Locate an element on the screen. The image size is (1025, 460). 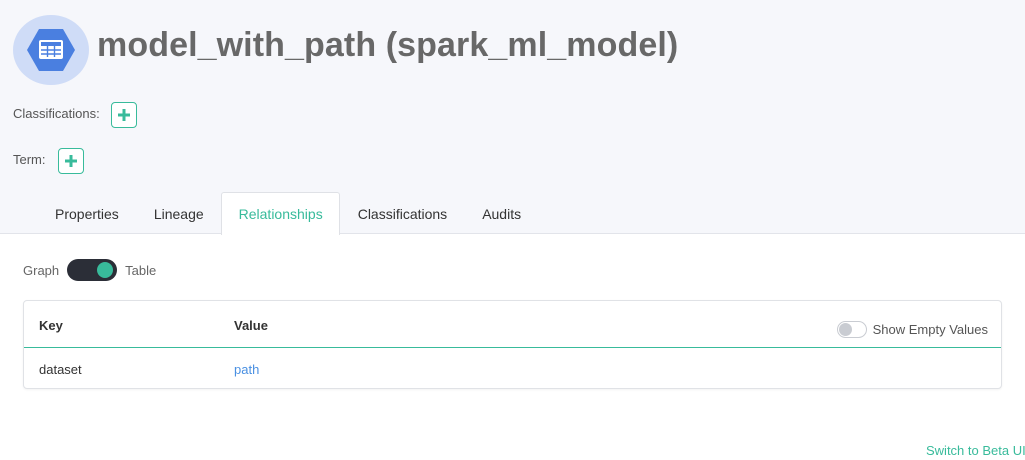
show-empty-values-toggle is located at coordinates (851, 329).